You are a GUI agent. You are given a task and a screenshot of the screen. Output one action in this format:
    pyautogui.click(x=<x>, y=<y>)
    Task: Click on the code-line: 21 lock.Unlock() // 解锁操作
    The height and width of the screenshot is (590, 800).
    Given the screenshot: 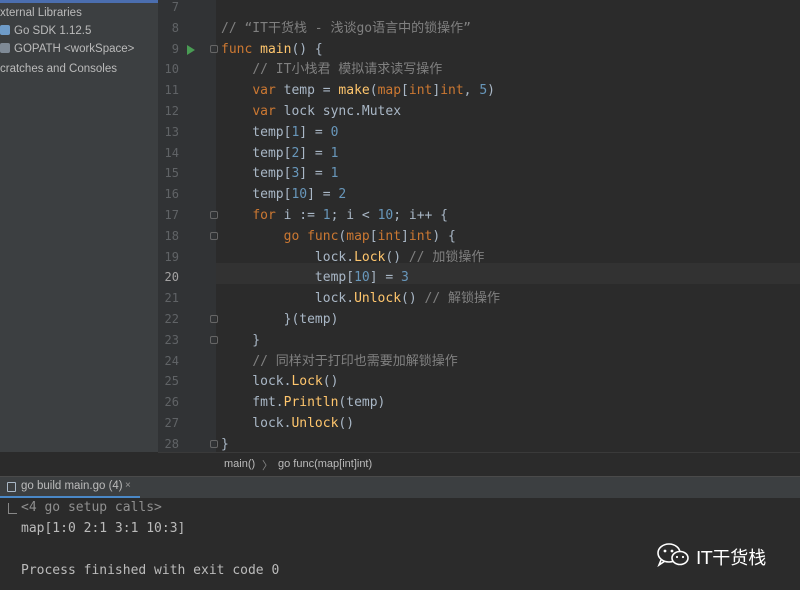 What is the action you would take?
    pyautogui.click(x=479, y=298)
    